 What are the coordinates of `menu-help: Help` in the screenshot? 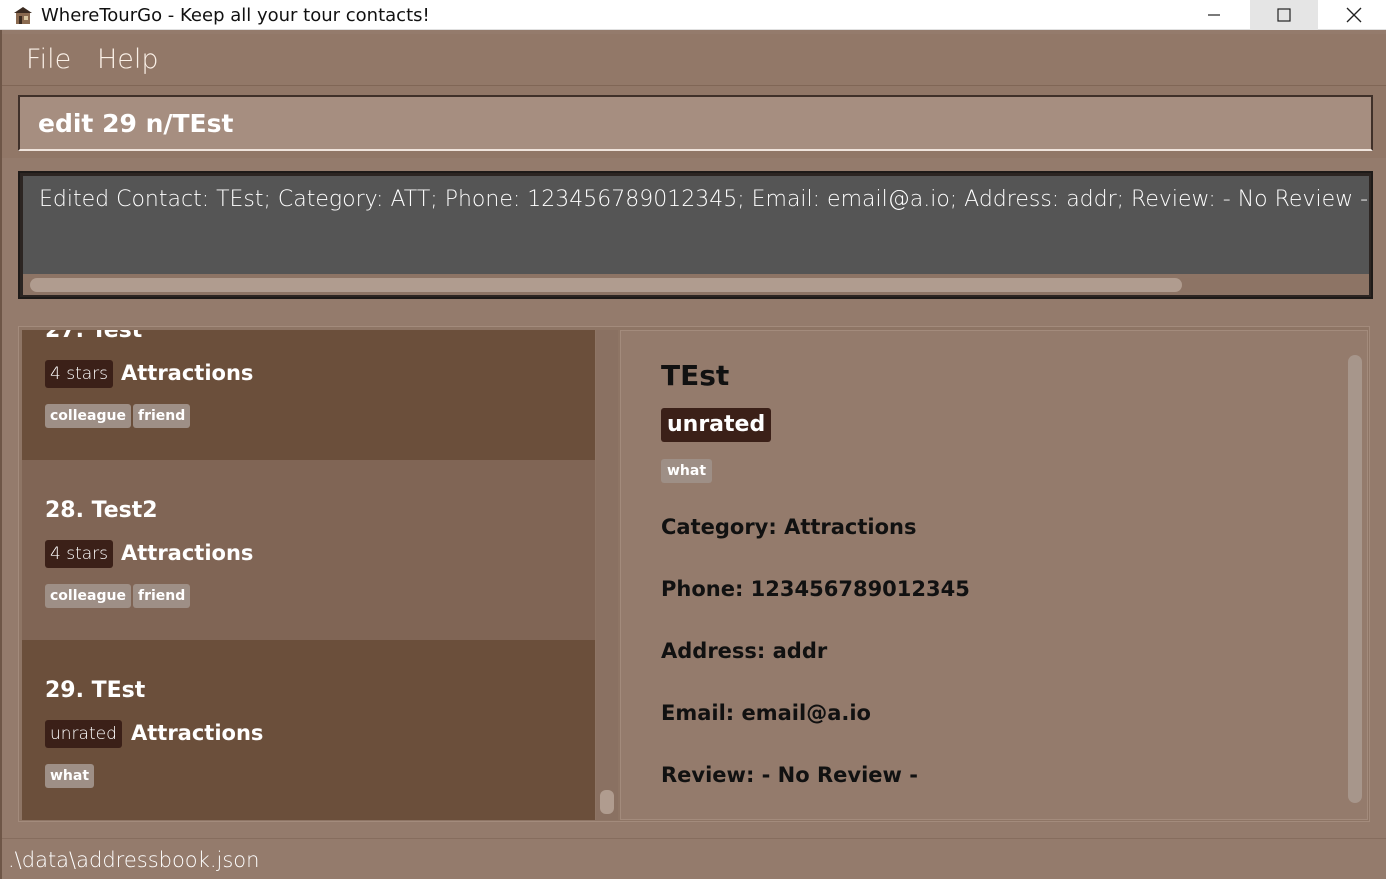 It's located at (128, 59).